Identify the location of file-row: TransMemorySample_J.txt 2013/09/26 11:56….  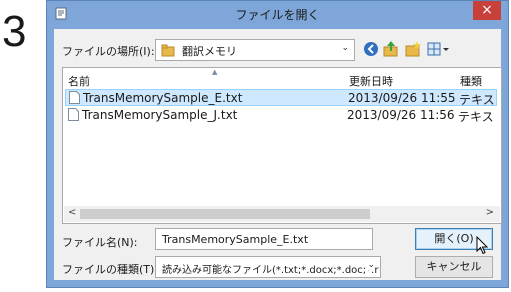
(281, 115).